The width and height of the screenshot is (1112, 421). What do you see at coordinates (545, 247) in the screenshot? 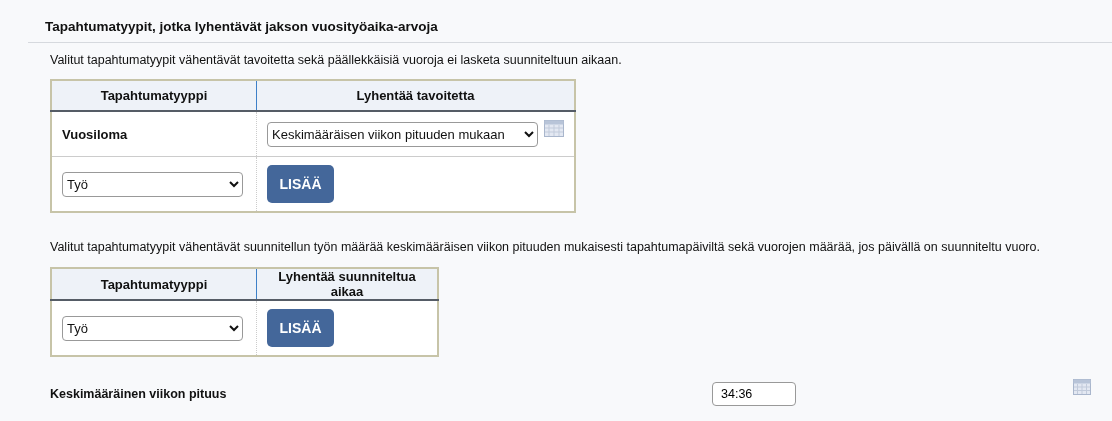
I see `description: Valitut tapahtumatyypit vähentävät suunnitellun työn määrää keskimääräisen viikon pituuden mukaisesti tapahtumapäiviltä sekä vuorojen määrää, jos päivällä on suunniteltu vuoro.` at bounding box center [545, 247].